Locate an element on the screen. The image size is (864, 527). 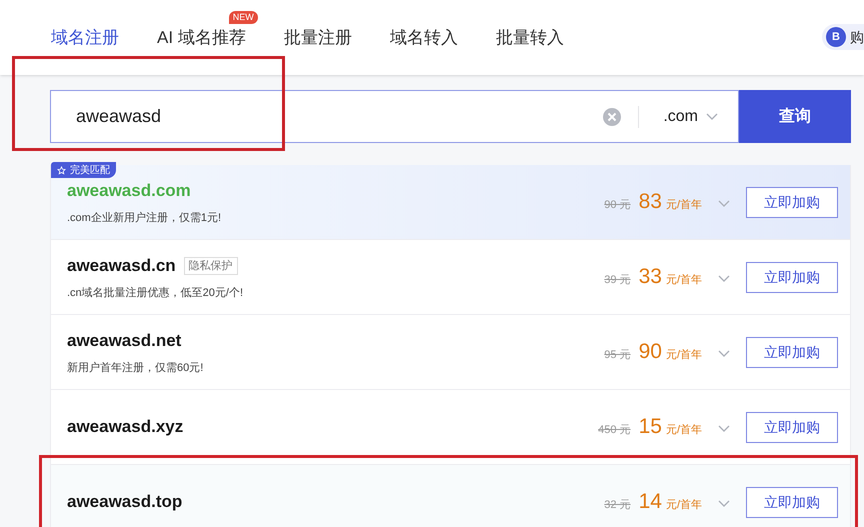
search-button: 查询 is located at coordinates (795, 116).